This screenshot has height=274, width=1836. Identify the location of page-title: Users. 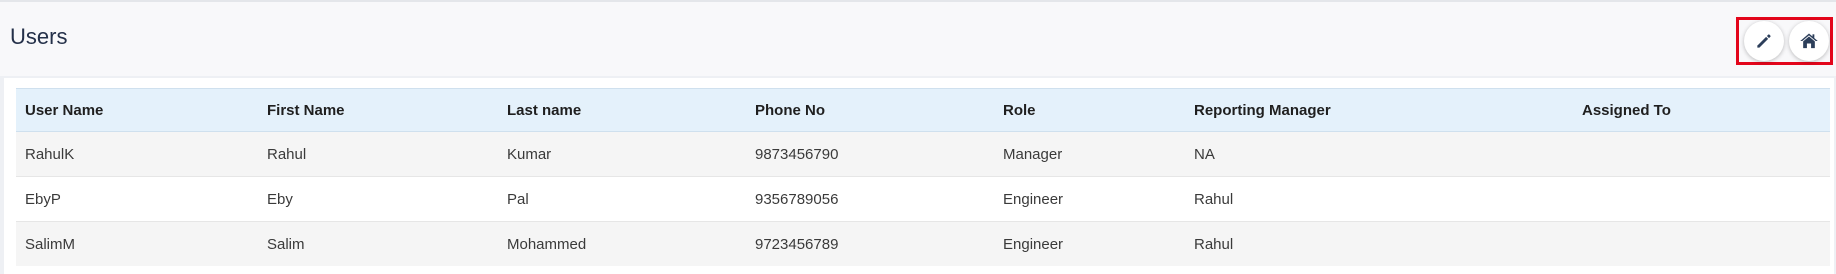
(39, 36).